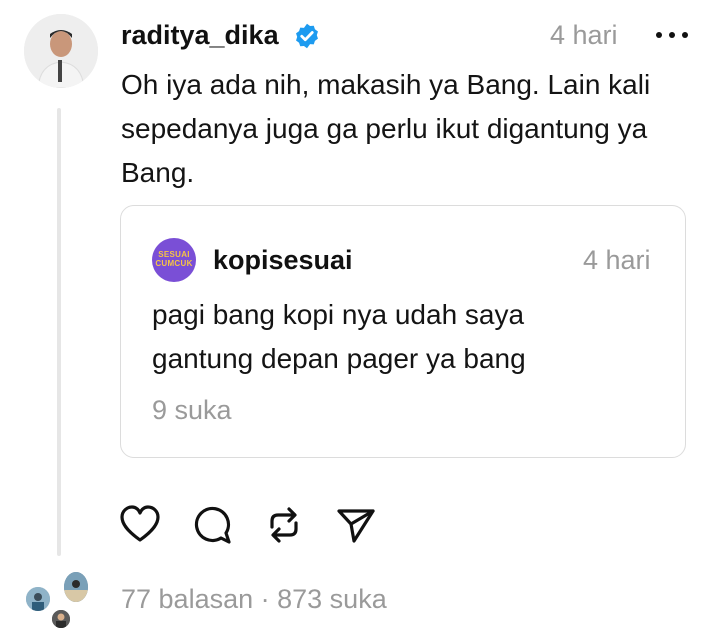  I want to click on thread-line, so click(59, 332).